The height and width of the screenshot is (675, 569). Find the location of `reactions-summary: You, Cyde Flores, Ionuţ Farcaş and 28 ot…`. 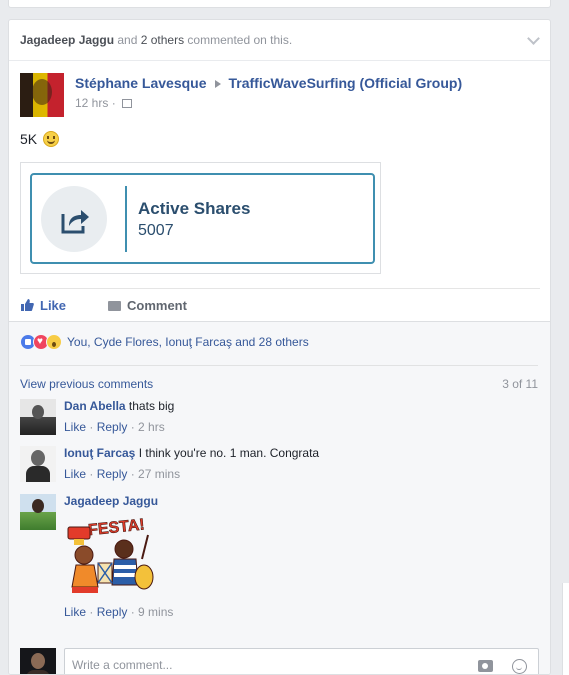

reactions-summary: You, Cyde Flores, Ionuţ Farcaş and 28 ot… is located at coordinates (164, 343).